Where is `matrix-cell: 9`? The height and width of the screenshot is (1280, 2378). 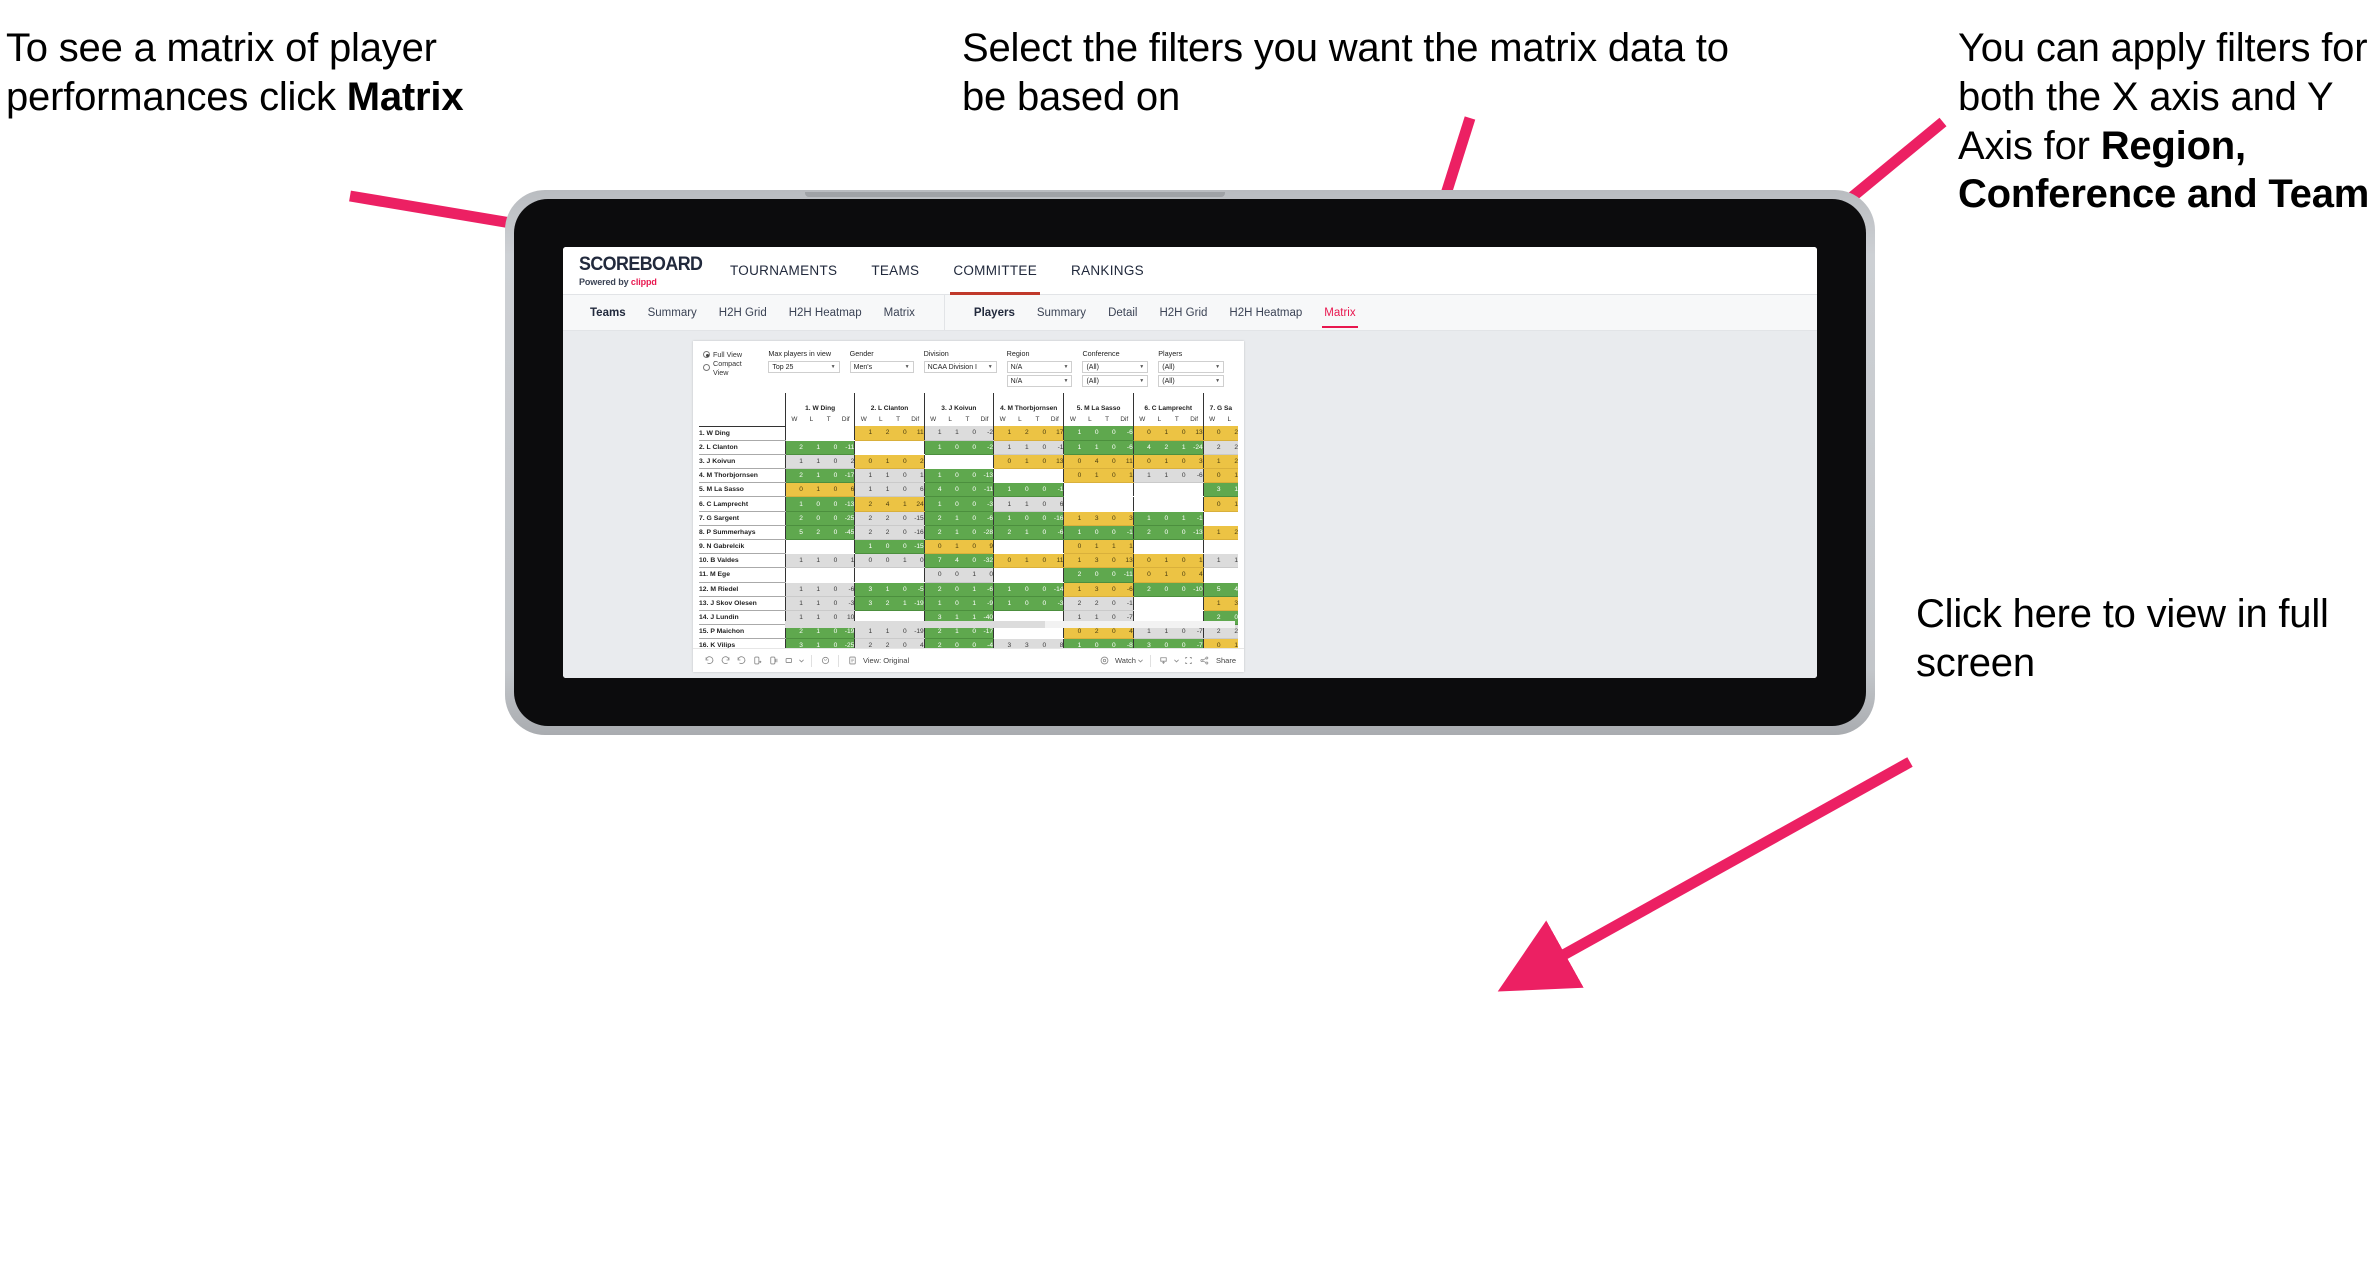 matrix-cell: 9 is located at coordinates (985, 547).